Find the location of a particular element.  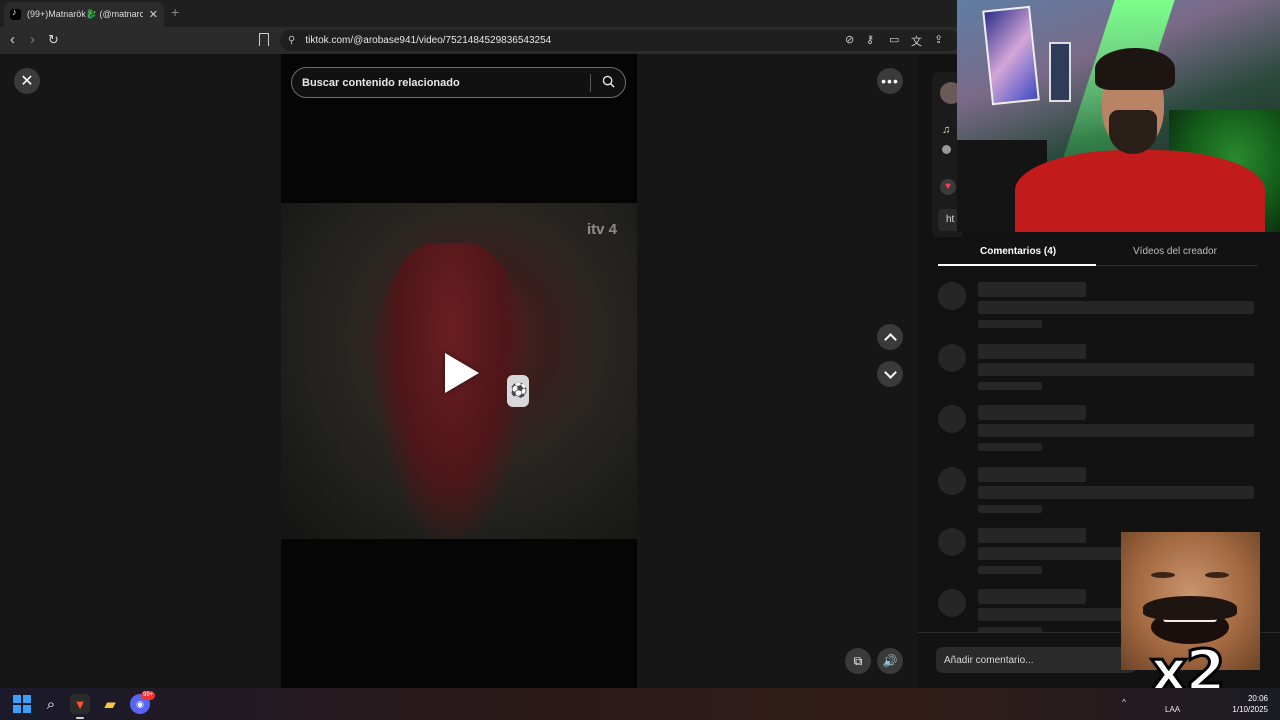

cam-poster is located at coordinates (1011, 55).